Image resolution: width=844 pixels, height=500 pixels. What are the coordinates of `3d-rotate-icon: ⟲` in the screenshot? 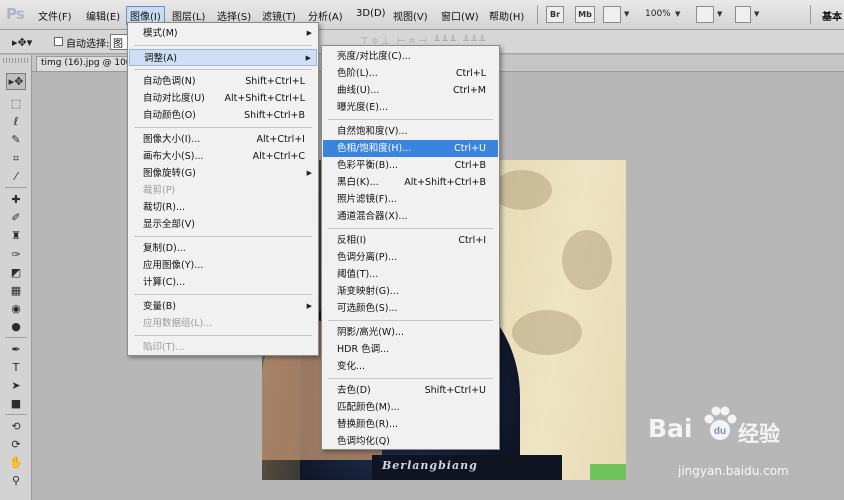 It's located at (16, 426).